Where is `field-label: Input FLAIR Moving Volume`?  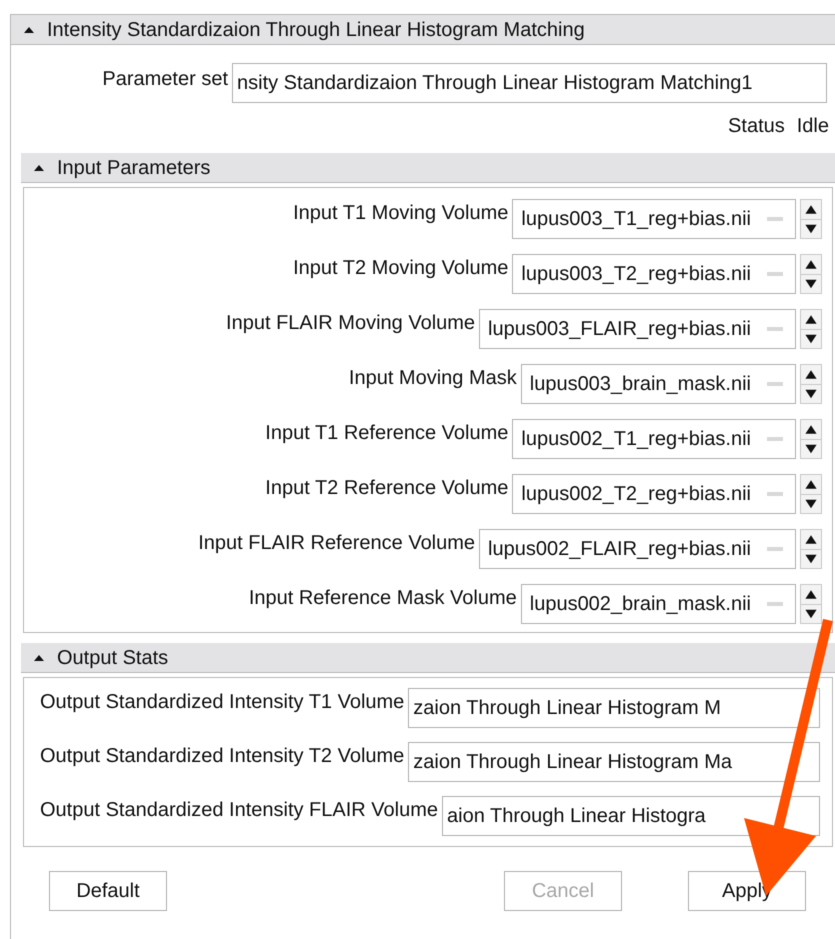
field-label: Input FLAIR Moving Volume is located at coordinates (351, 323).